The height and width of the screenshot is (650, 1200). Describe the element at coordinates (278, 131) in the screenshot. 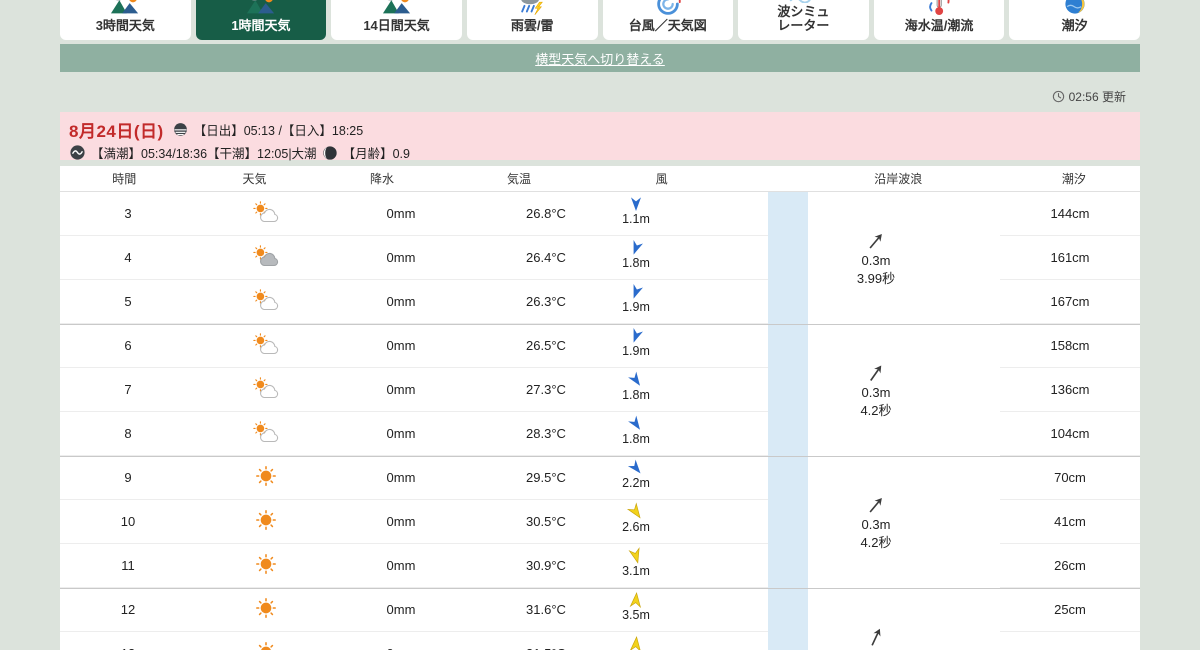

I see `sunrise-sunset-label: 【日出】05:13 /【日入】18:25` at that location.